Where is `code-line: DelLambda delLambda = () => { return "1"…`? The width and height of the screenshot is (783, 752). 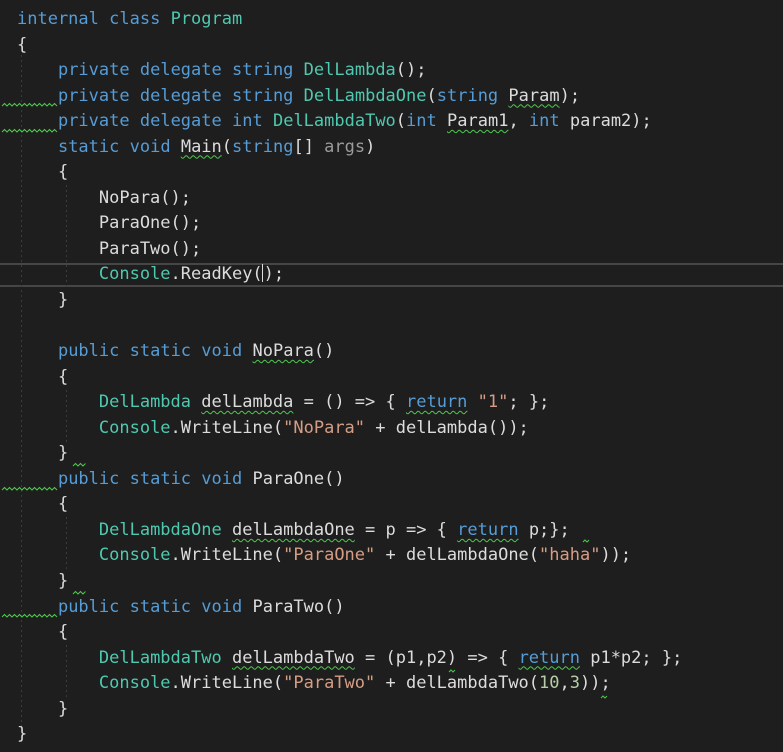 code-line: DelLambda delLambda = () => { return "1"… is located at coordinates (349, 403).